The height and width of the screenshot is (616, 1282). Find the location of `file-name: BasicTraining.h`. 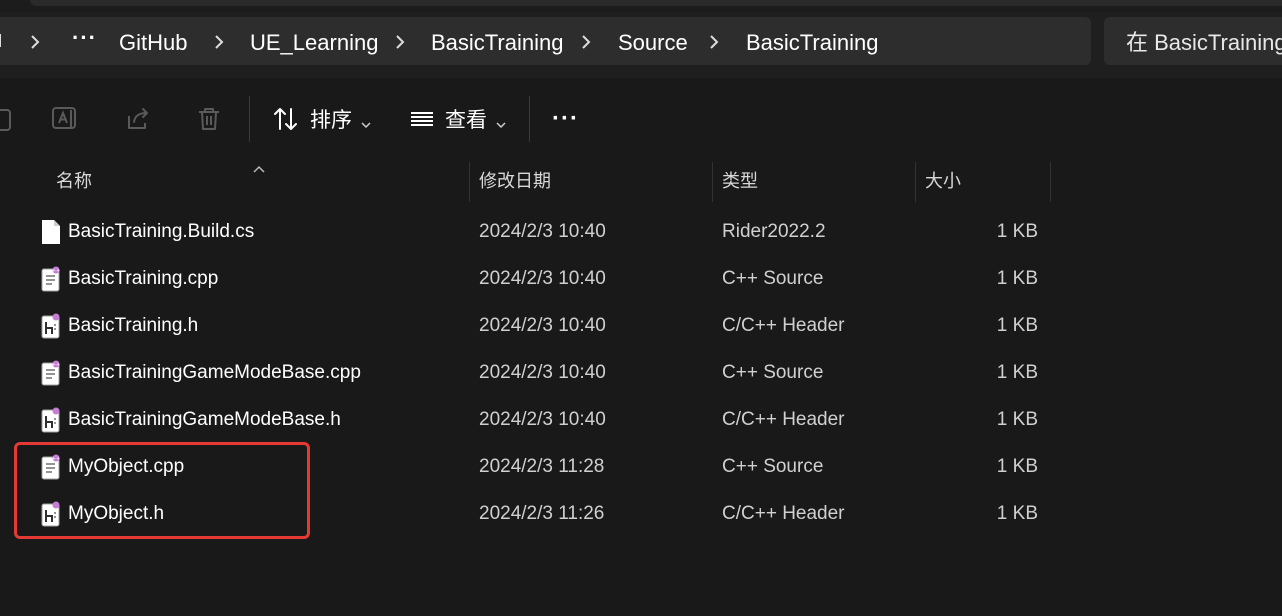

file-name: BasicTraining.h is located at coordinates (133, 325).